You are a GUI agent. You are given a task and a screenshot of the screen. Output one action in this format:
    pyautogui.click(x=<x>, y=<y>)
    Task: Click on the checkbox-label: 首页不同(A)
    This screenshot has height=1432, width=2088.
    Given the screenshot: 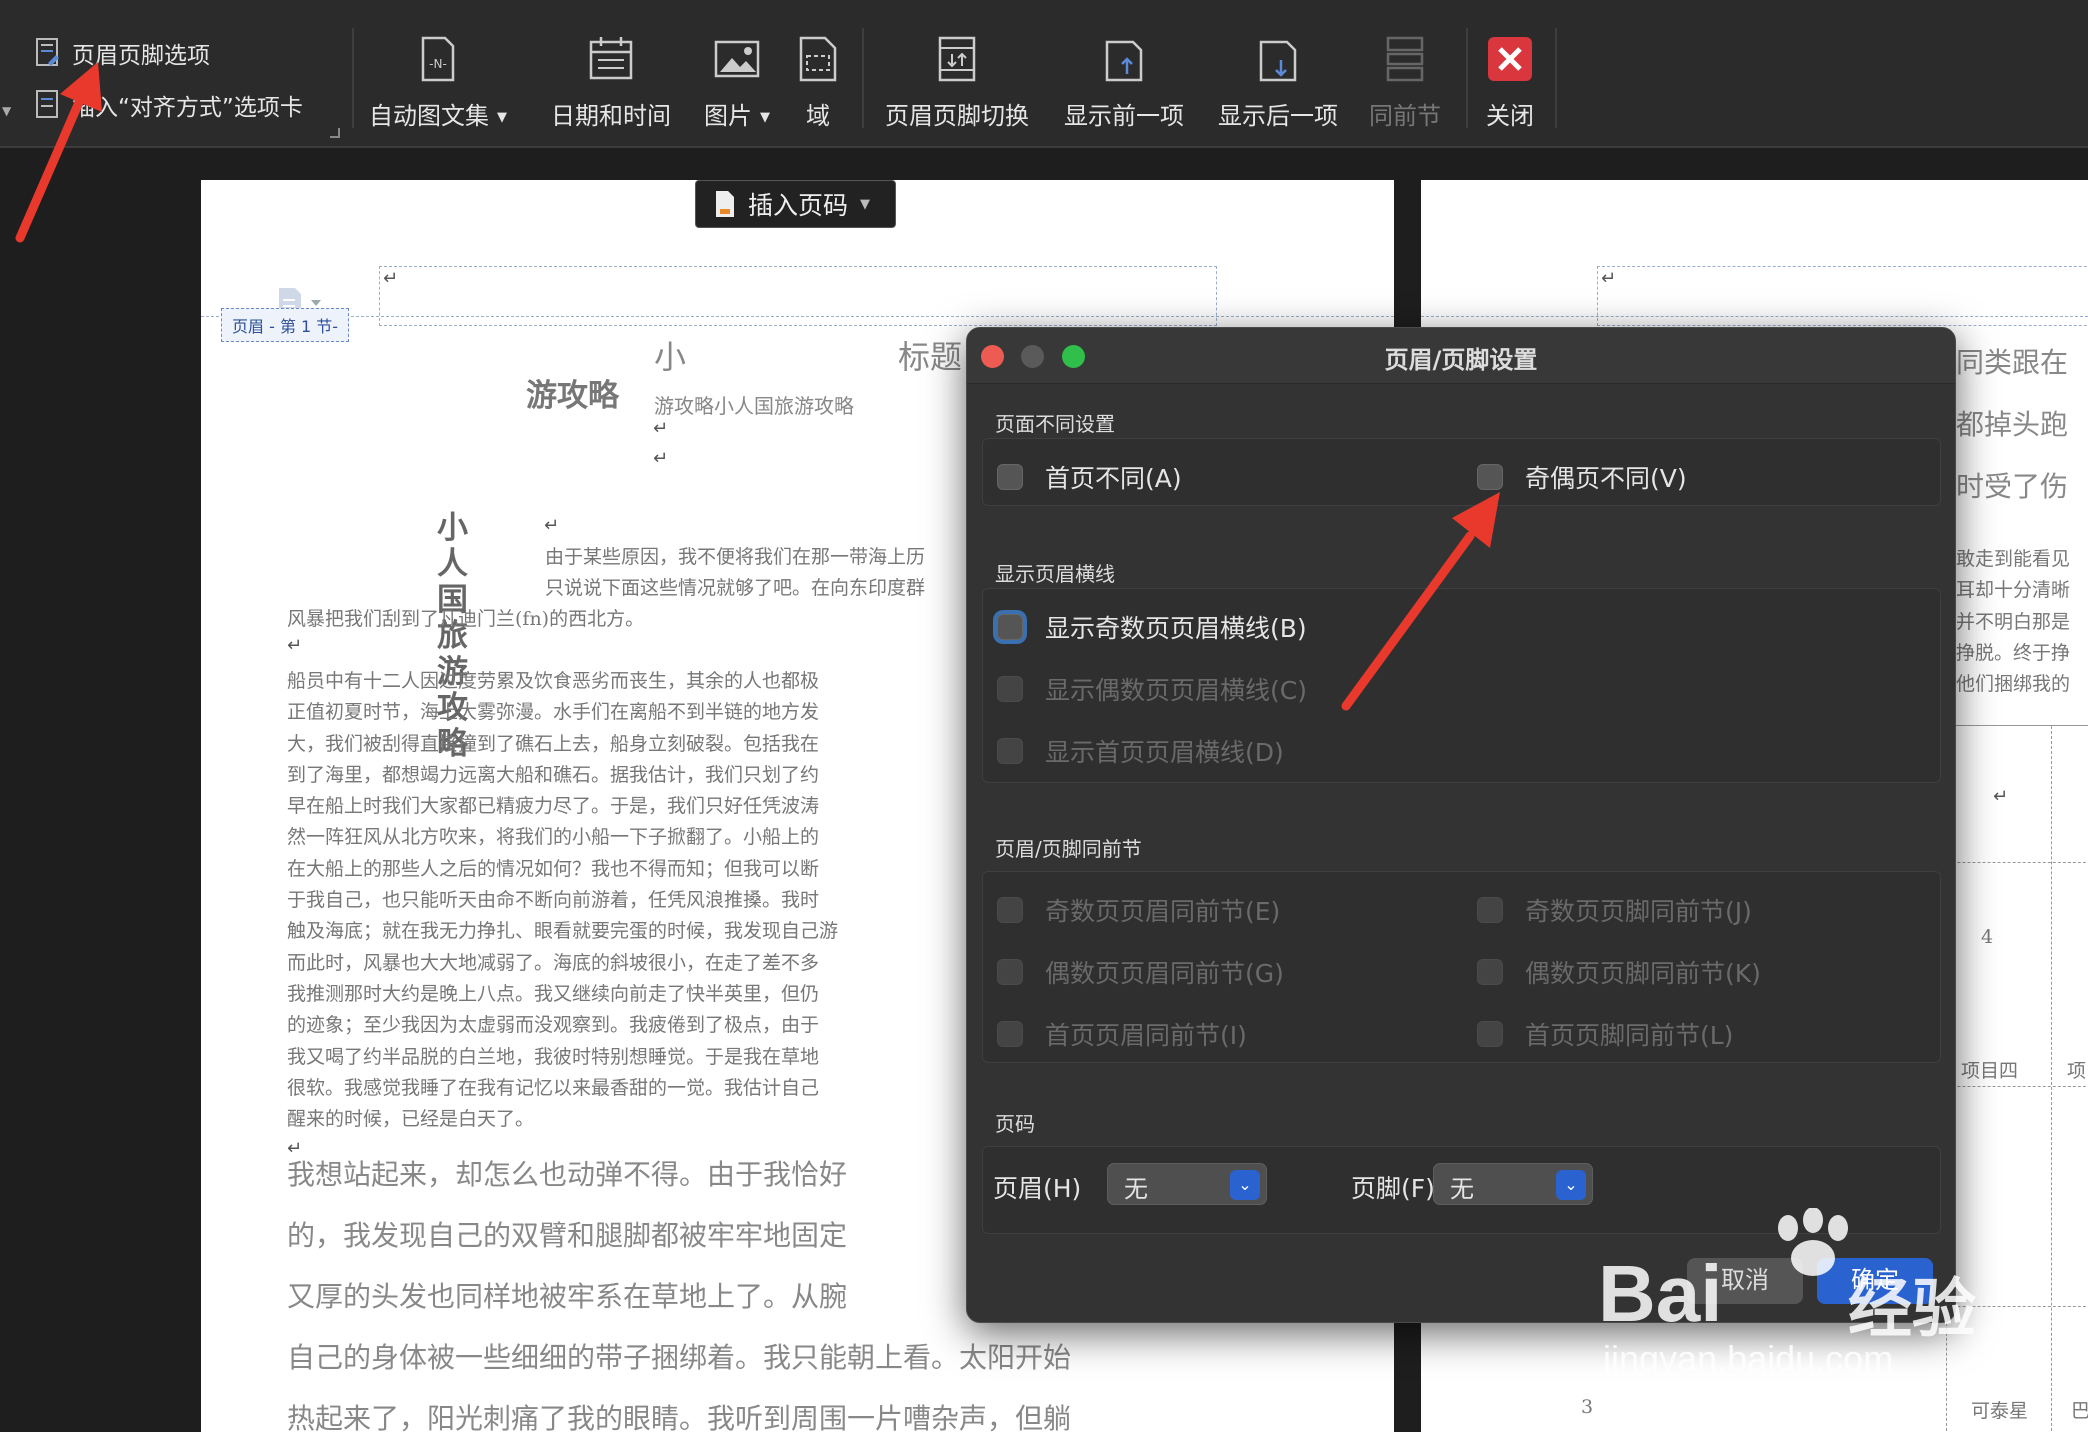 What is the action you would take?
    pyautogui.click(x=1113, y=478)
    